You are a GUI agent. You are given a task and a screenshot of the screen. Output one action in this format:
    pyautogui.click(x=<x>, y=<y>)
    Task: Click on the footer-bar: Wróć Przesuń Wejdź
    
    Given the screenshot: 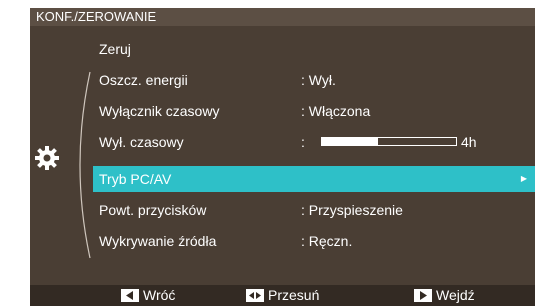 What is the action you would take?
    pyautogui.click(x=282, y=295)
    